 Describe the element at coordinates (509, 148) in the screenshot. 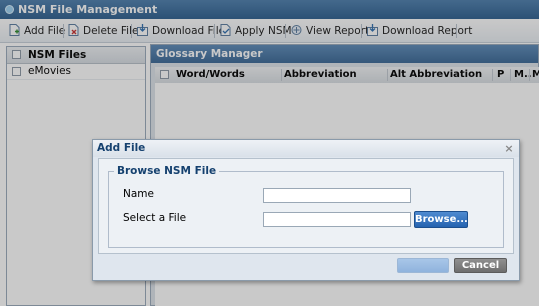

I see `close-icon: ×` at that location.